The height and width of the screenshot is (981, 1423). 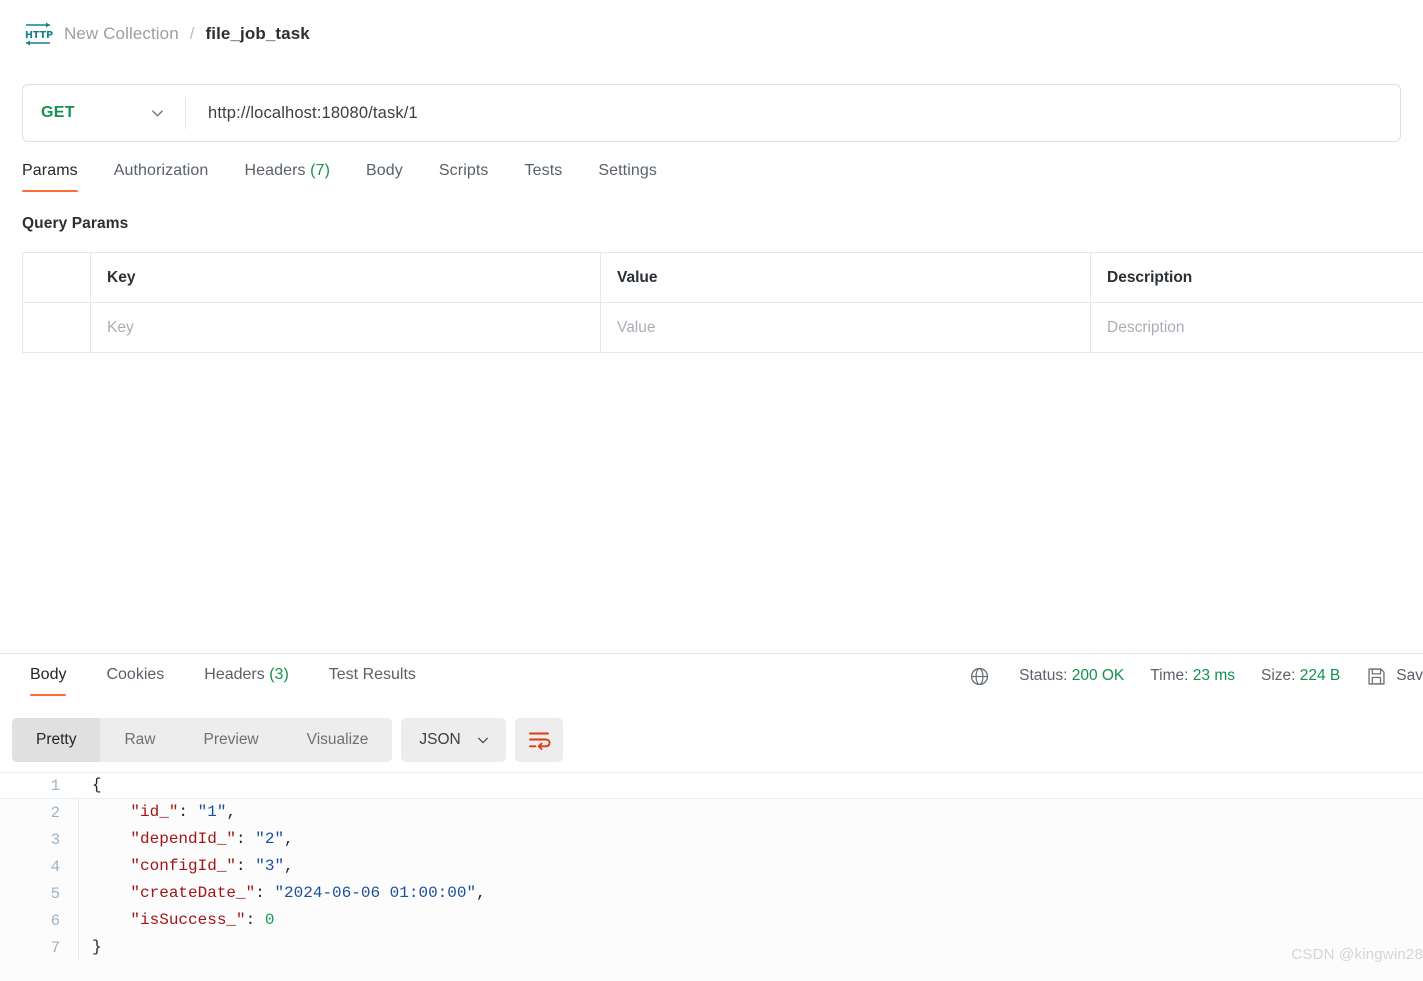 I want to click on time-label: Time:, so click(x=1169, y=675).